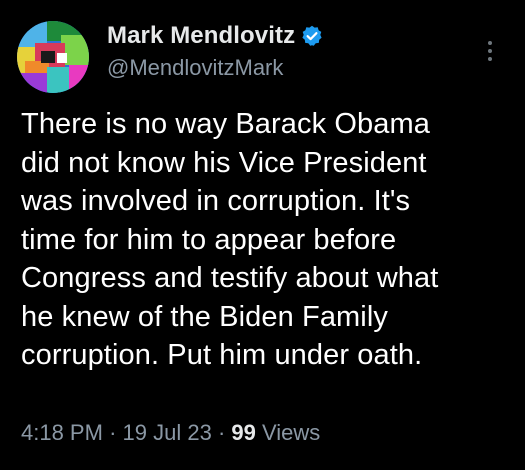 Image resolution: width=525 pixels, height=470 pixels. I want to click on views-count: 99, so click(243, 432).